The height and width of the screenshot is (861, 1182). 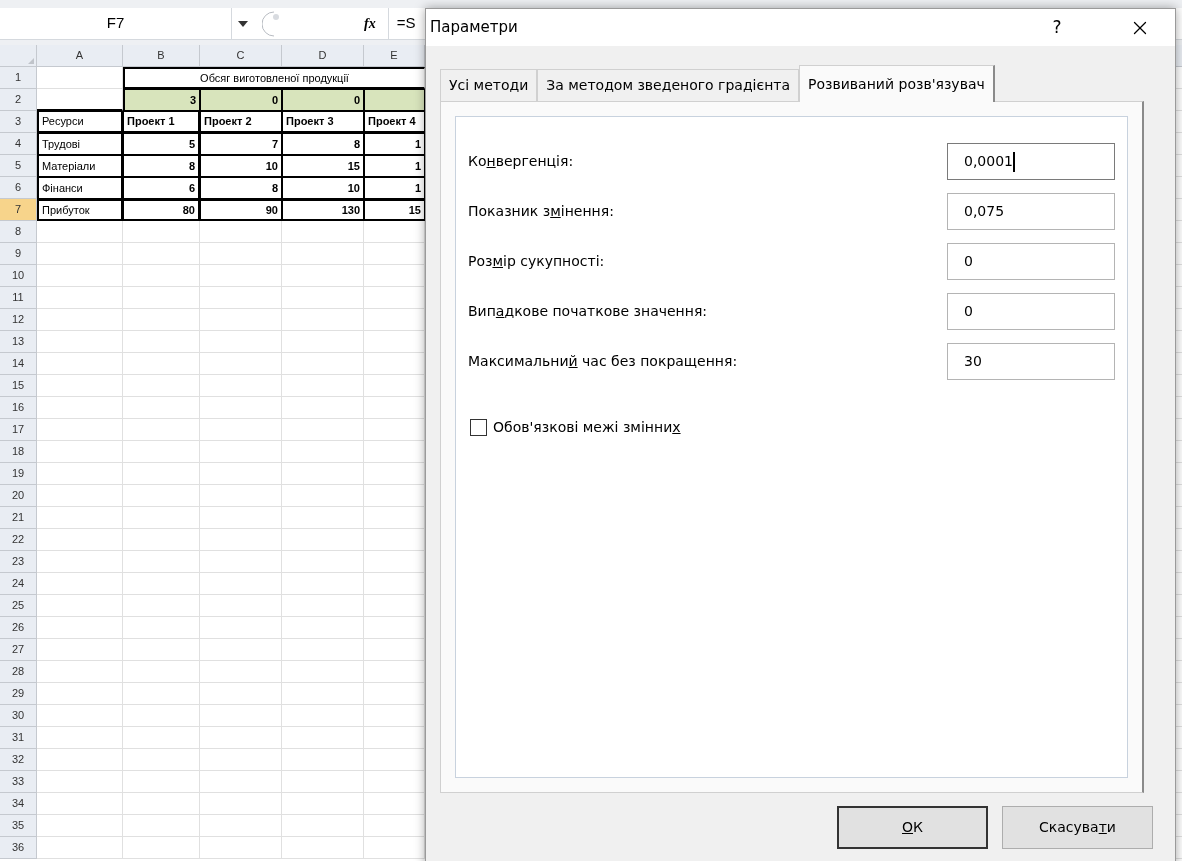 I want to click on row-header: 29, so click(x=18, y=694).